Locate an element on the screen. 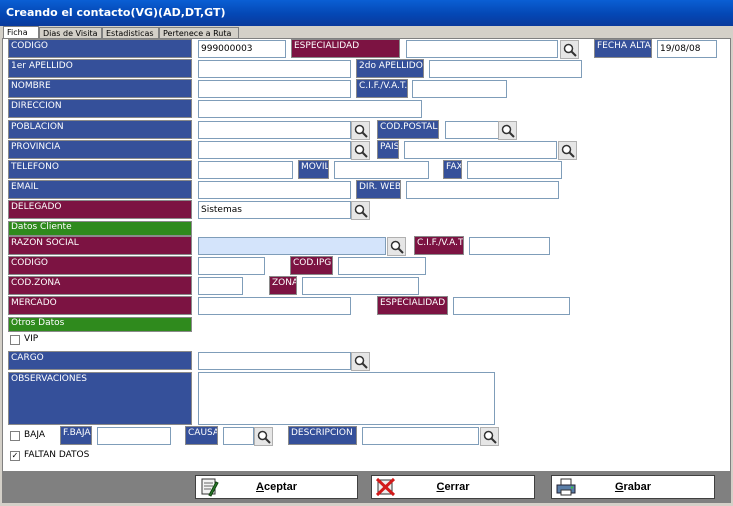 The image size is (733, 506). causa-label: CAUSA is located at coordinates (201, 435).